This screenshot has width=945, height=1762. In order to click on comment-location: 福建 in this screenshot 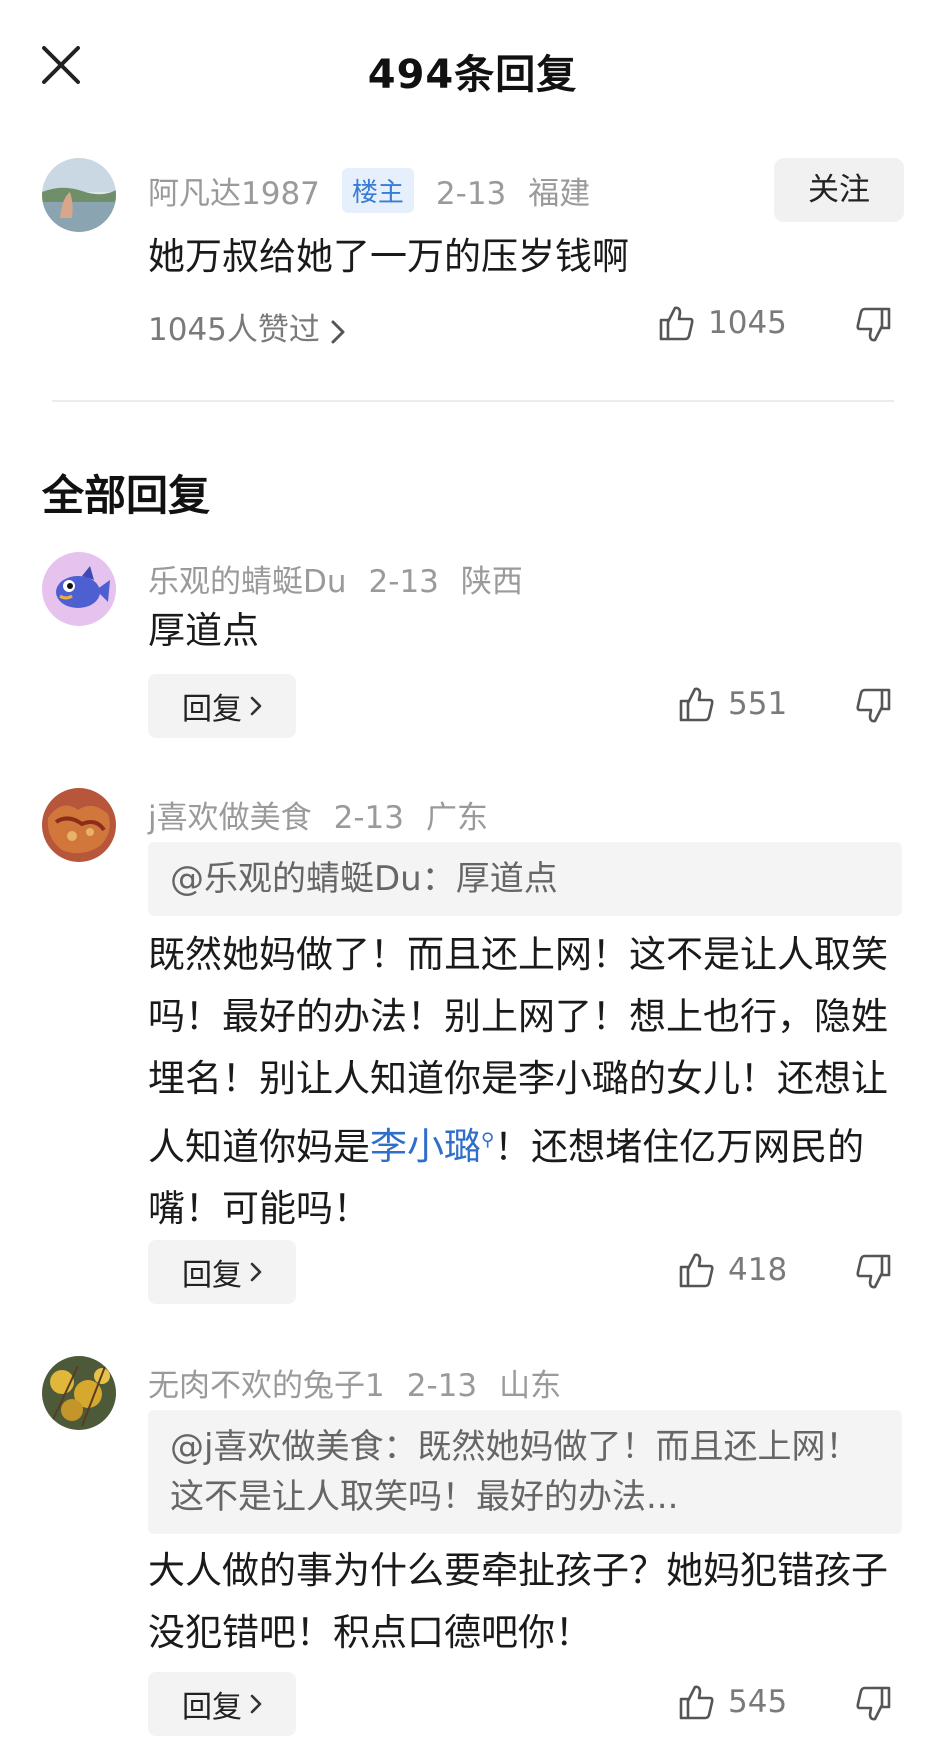, I will do `click(559, 194)`.